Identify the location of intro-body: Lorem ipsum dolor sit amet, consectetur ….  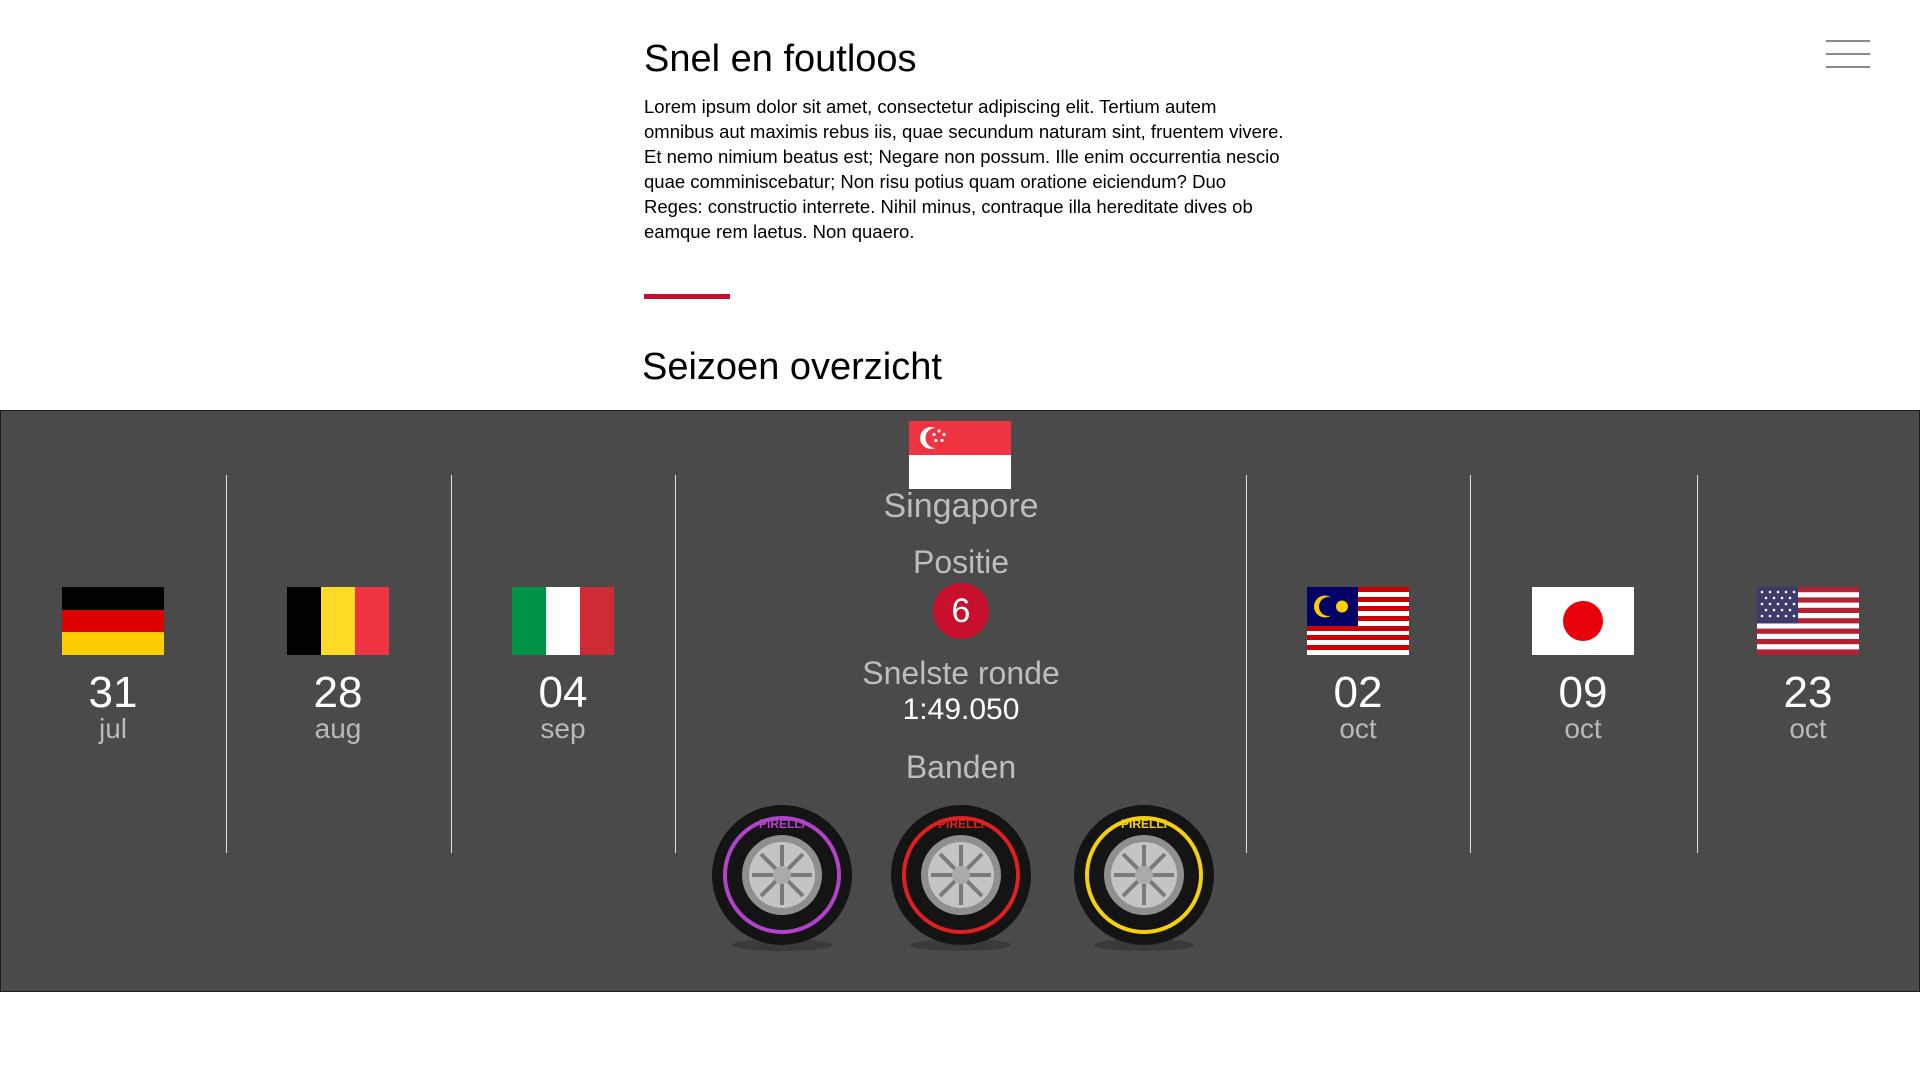
(964, 169).